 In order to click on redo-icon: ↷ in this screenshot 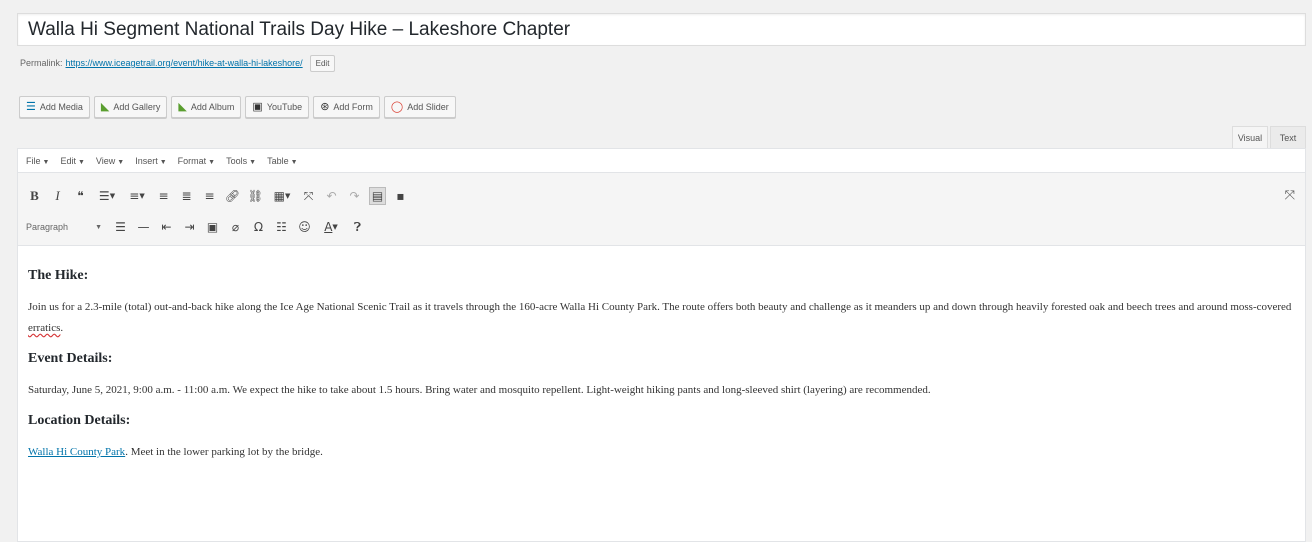, I will do `click(354, 196)`.